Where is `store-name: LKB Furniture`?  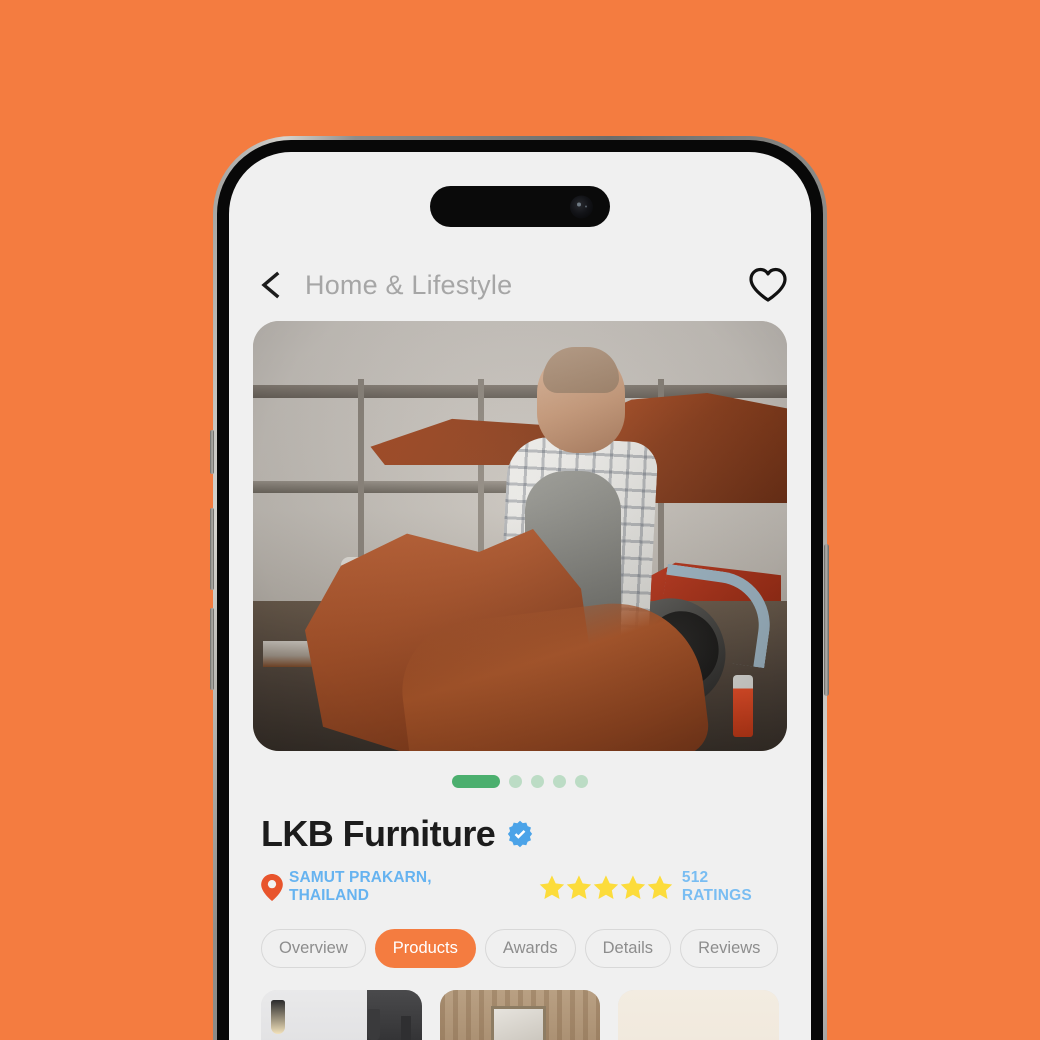
store-name: LKB Furniture is located at coordinates (378, 833).